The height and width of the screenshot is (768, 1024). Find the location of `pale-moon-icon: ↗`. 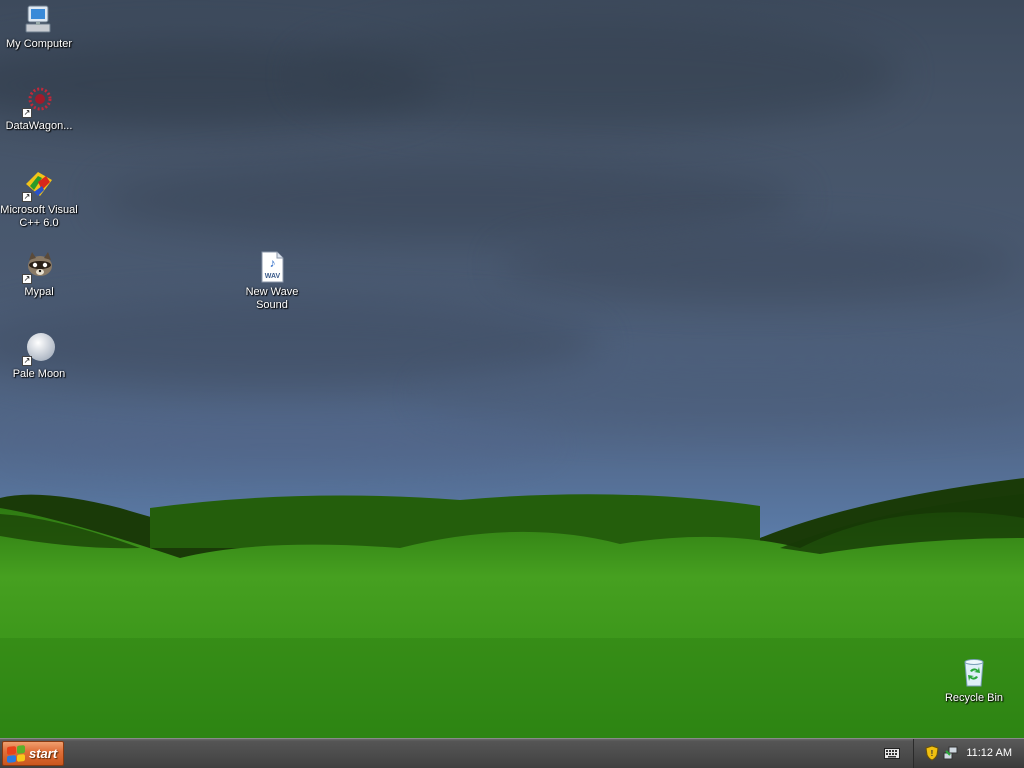

pale-moon-icon: ↗ is located at coordinates (39, 349).